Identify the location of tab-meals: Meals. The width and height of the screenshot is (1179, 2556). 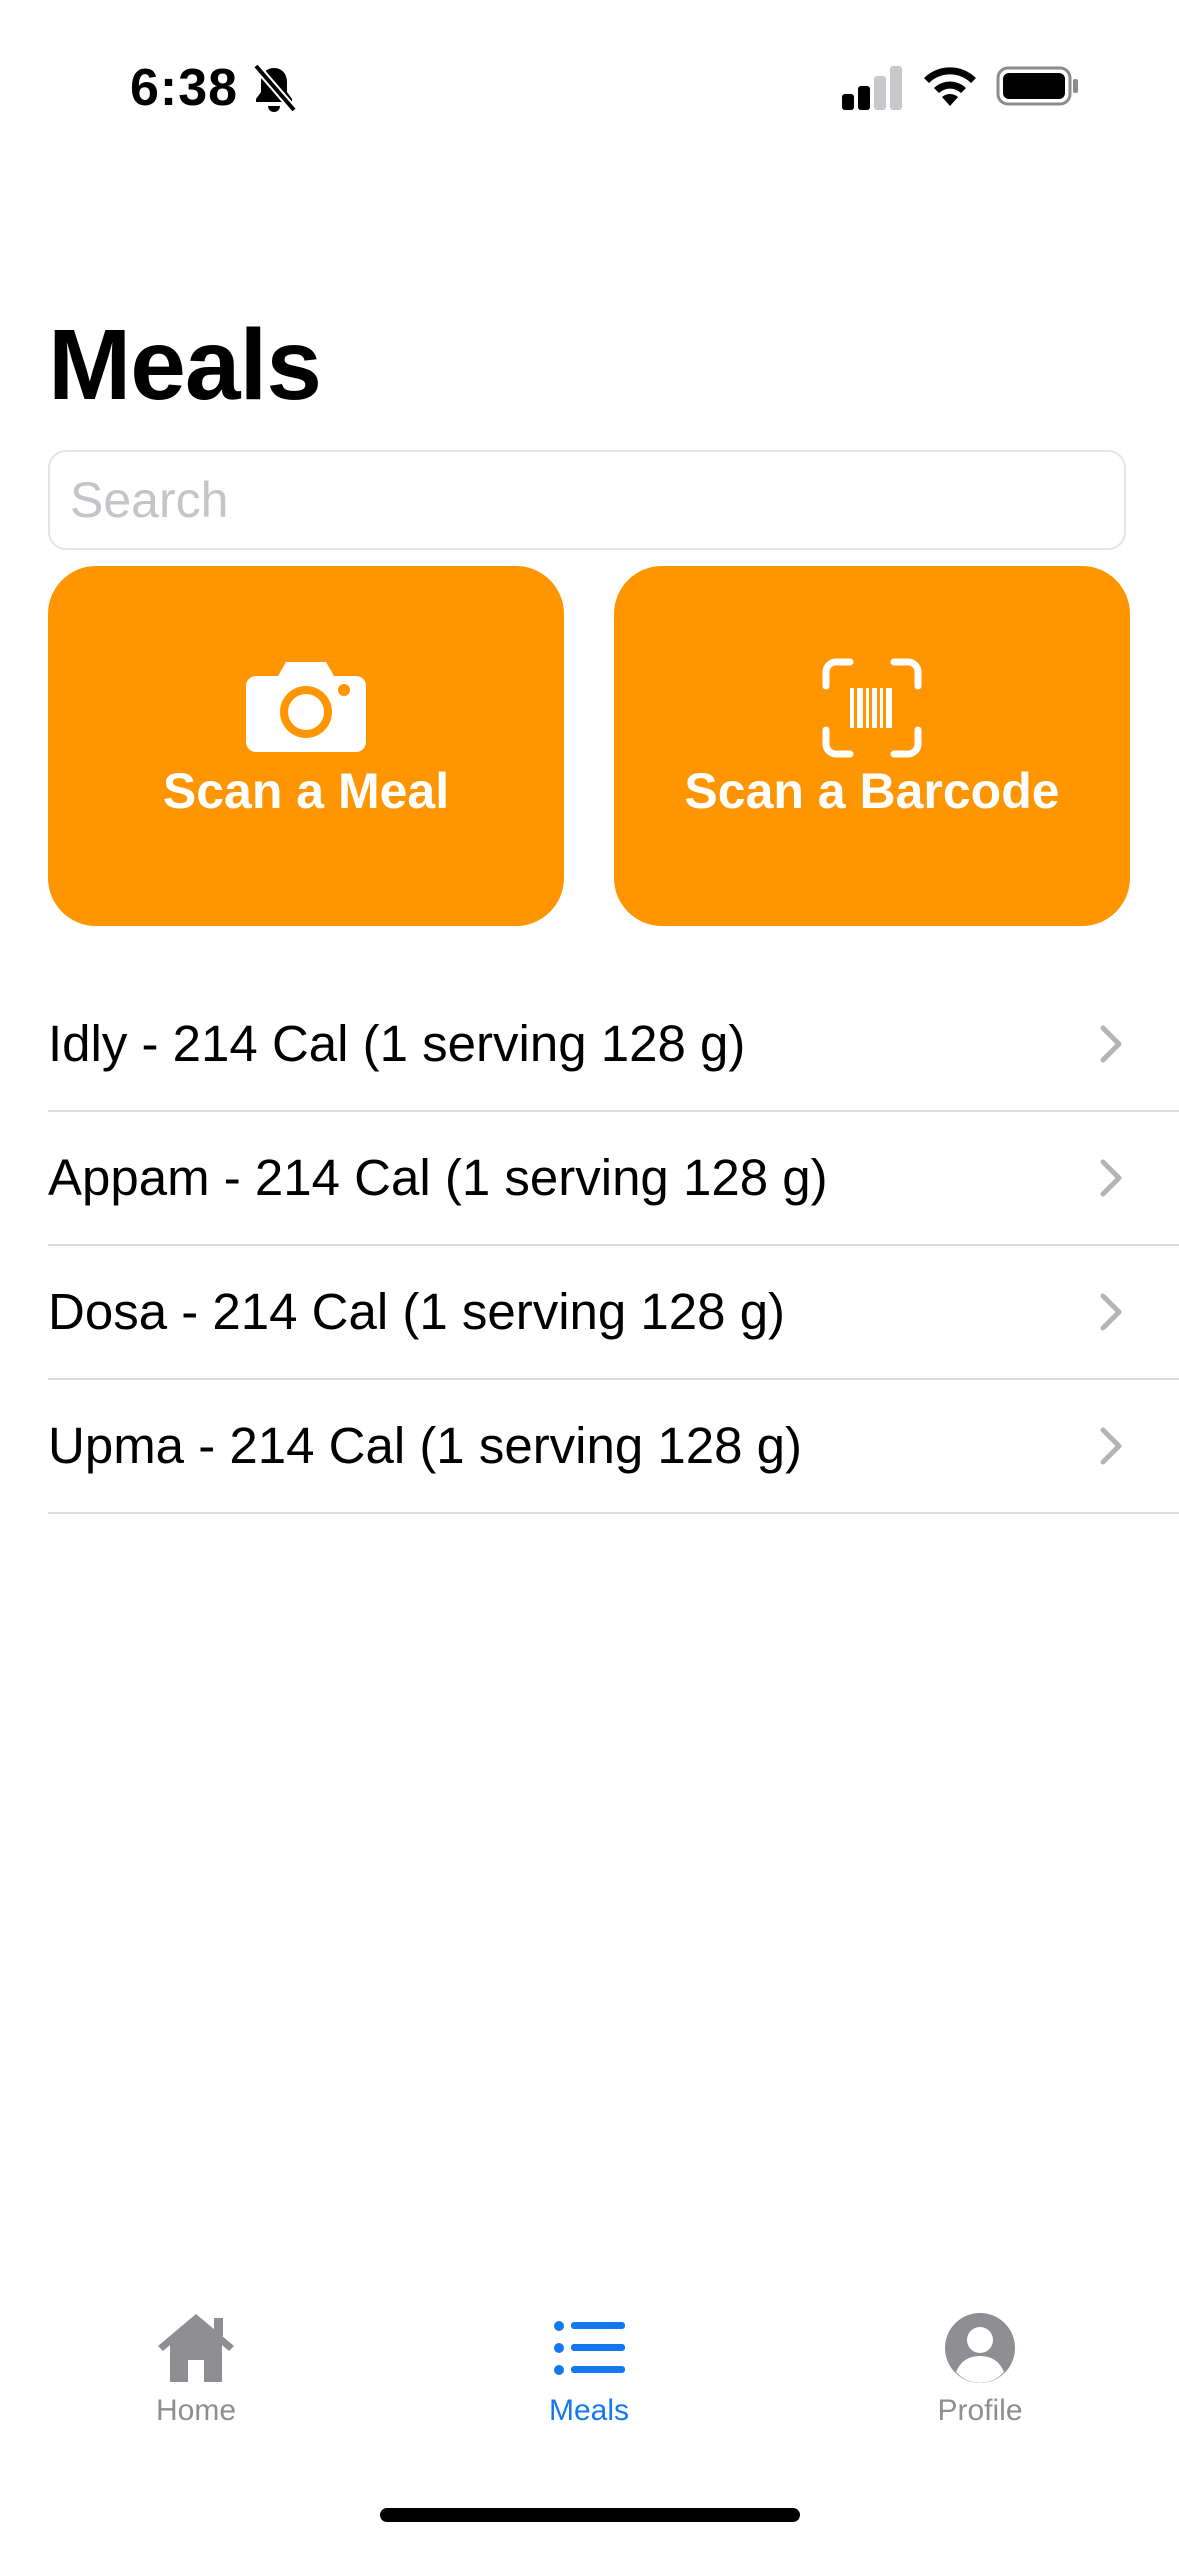
(589, 2369).